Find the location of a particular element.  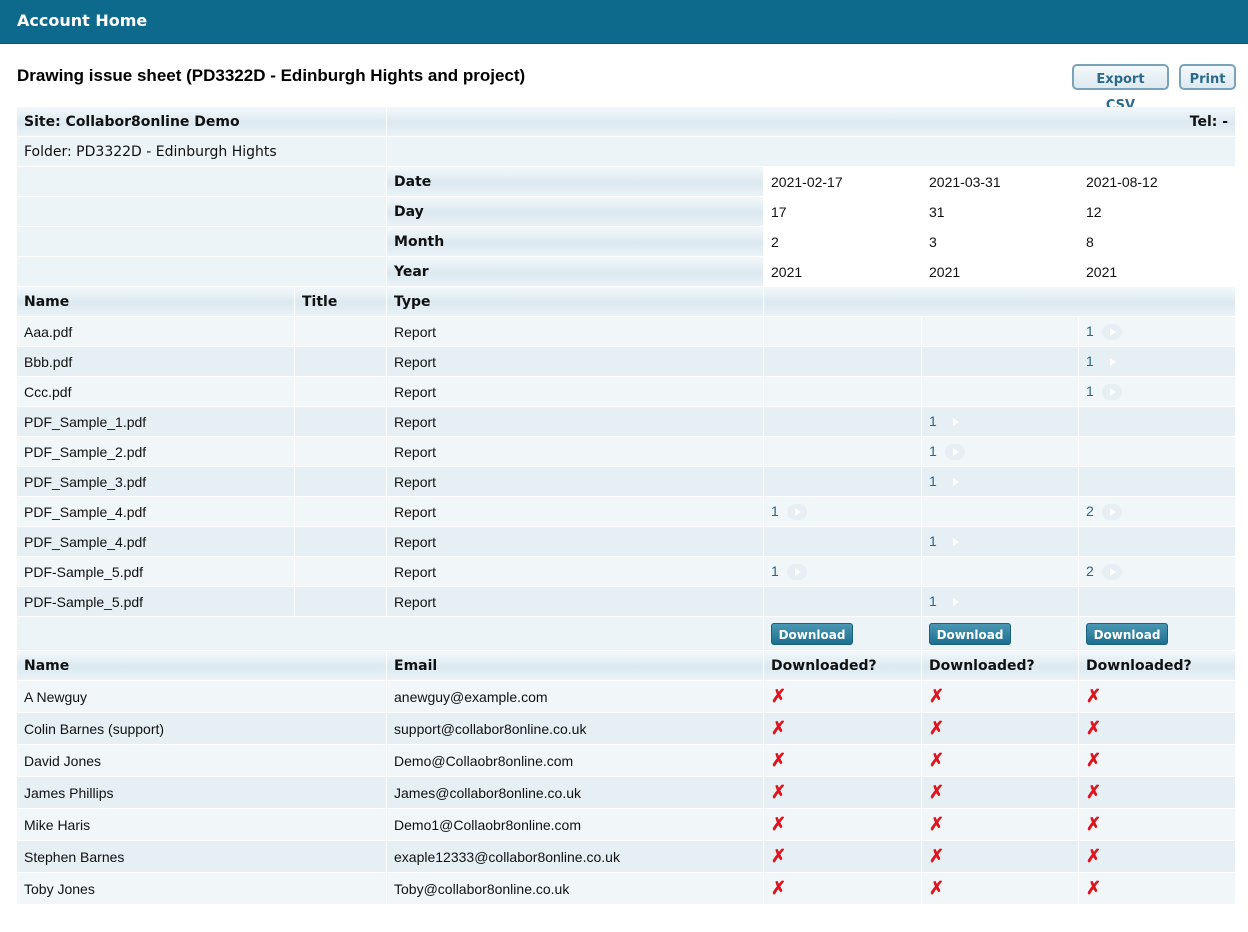

year-label: Year is located at coordinates (576, 272).